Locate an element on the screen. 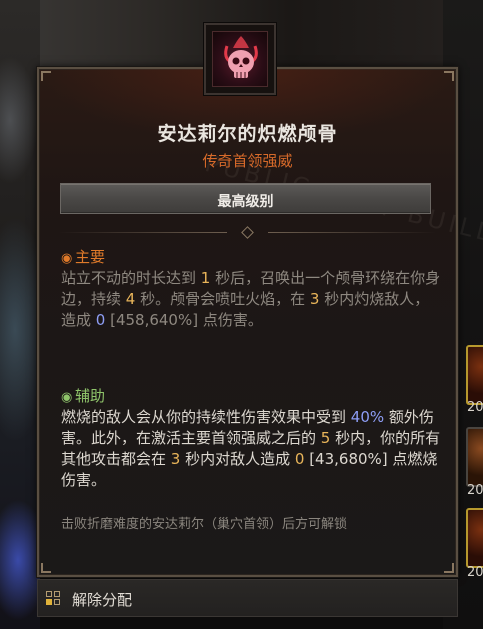 The height and width of the screenshot is (629, 483). assist-effect-text: 秒内对敌人造成 is located at coordinates (237, 459).